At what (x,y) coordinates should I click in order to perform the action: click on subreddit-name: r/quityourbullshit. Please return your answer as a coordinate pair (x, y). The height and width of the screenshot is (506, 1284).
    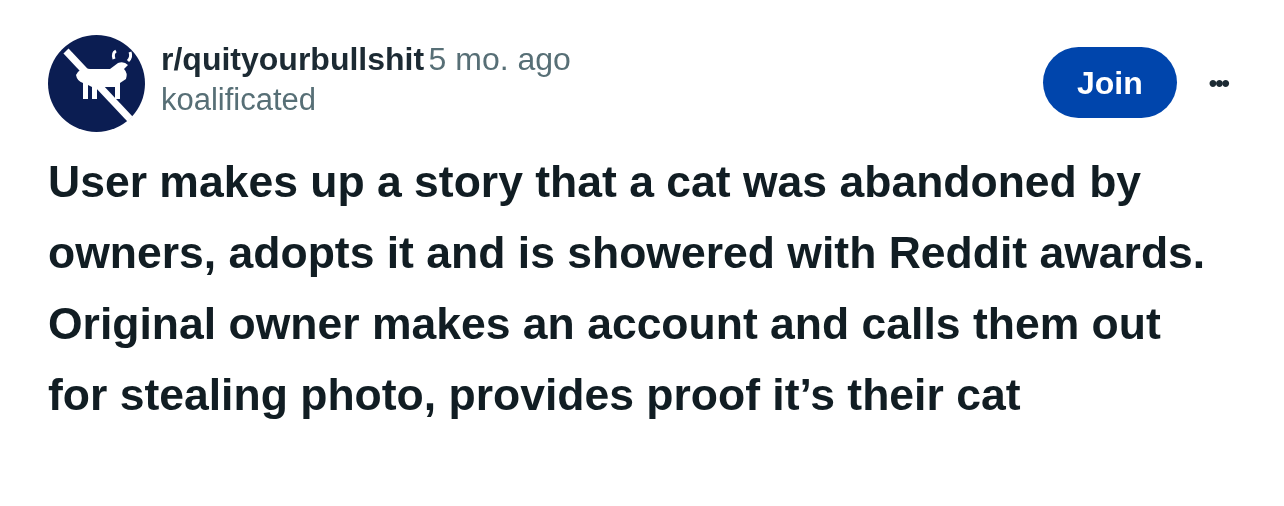
    Looking at the image, I should click on (293, 59).